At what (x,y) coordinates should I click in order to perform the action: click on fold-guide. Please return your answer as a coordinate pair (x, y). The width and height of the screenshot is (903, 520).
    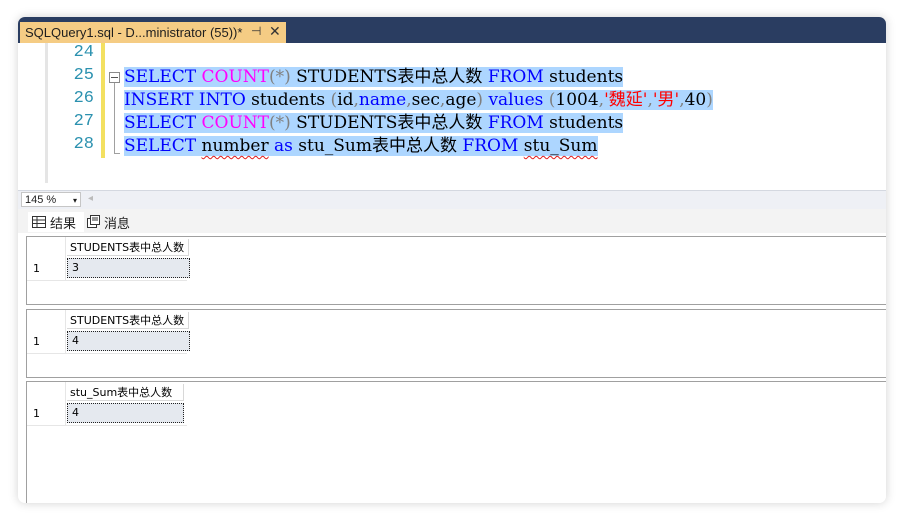
    Looking at the image, I should click on (114, 118).